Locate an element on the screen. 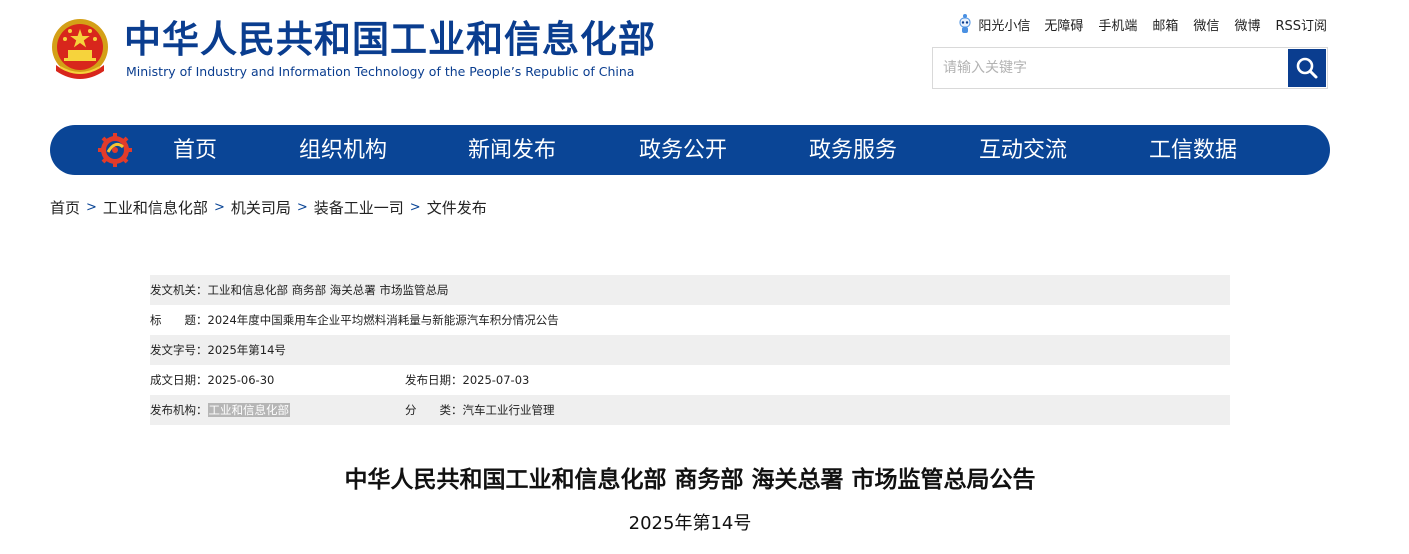 The width and height of the screenshot is (1409, 554). info-row-org: 发布机构：工业和信息化部 分 类：汽车工业行业管理 is located at coordinates (690, 410).